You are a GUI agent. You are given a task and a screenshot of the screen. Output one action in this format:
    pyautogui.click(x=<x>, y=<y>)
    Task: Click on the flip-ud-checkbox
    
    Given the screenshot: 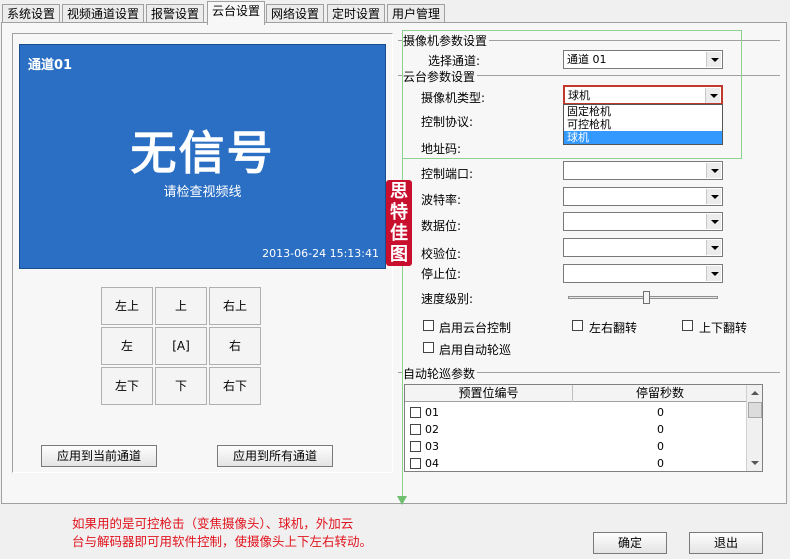 What is the action you would take?
    pyautogui.click(x=687, y=325)
    